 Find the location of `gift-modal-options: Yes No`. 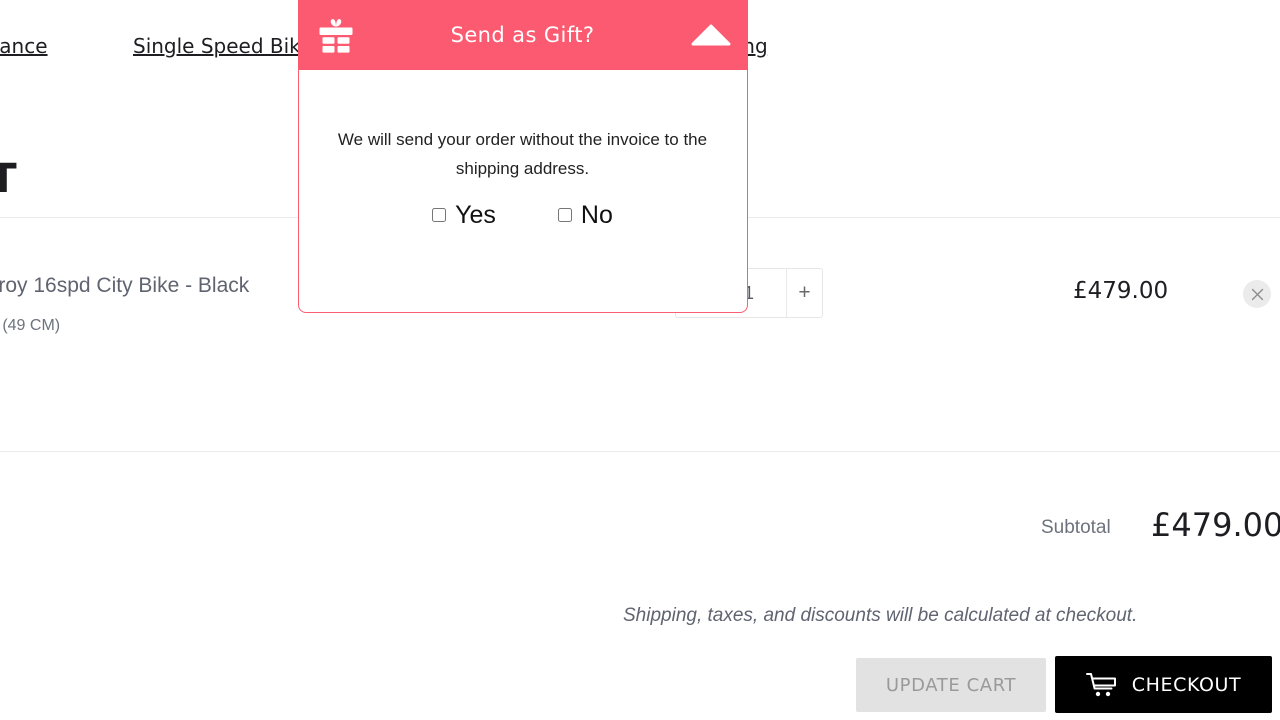

gift-modal-options: Yes No is located at coordinates (522, 215).